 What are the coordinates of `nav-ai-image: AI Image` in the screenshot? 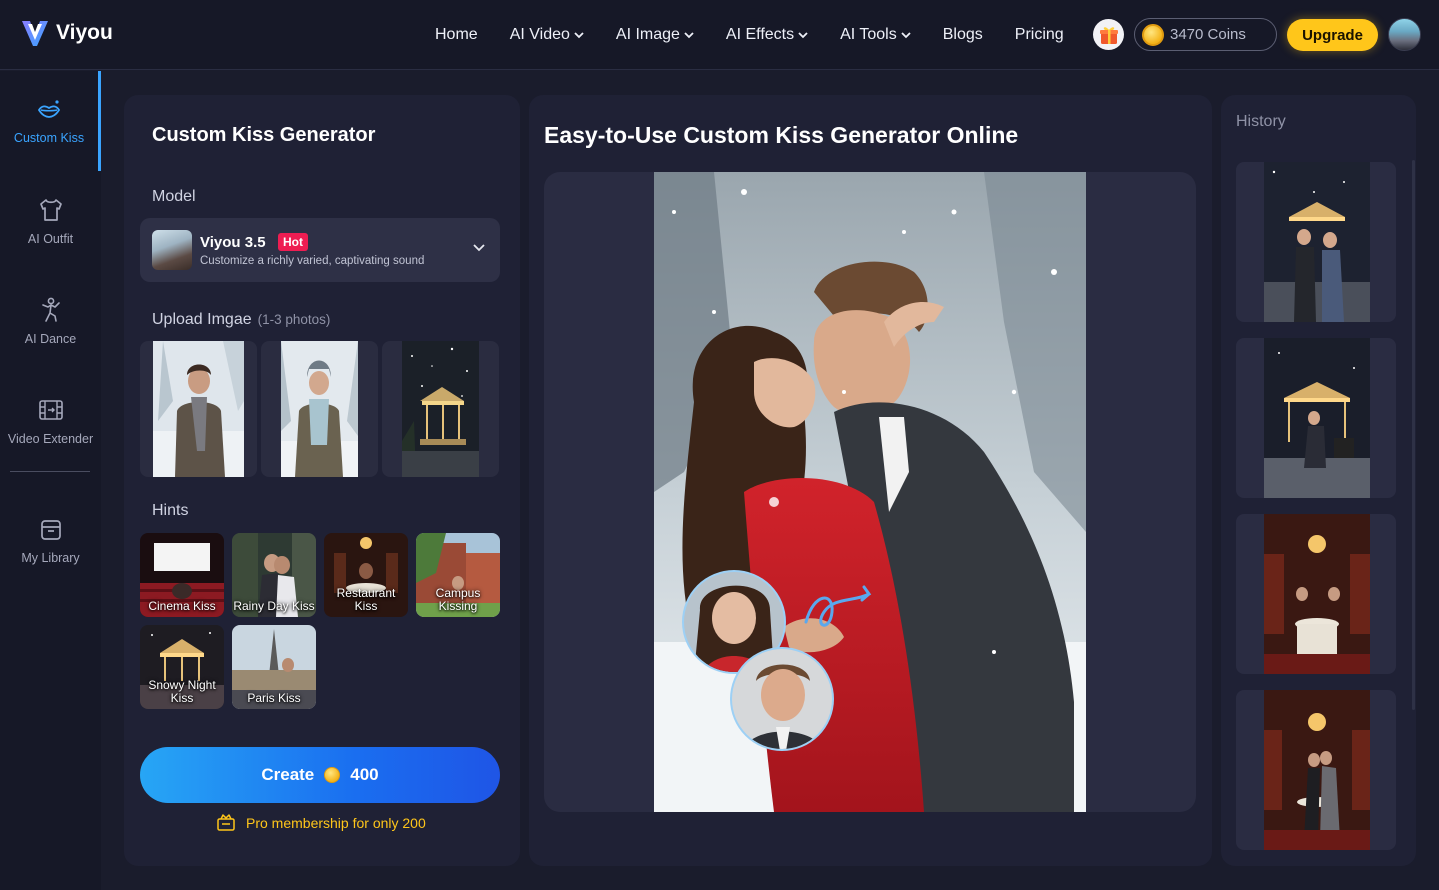 It's located at (655, 35).